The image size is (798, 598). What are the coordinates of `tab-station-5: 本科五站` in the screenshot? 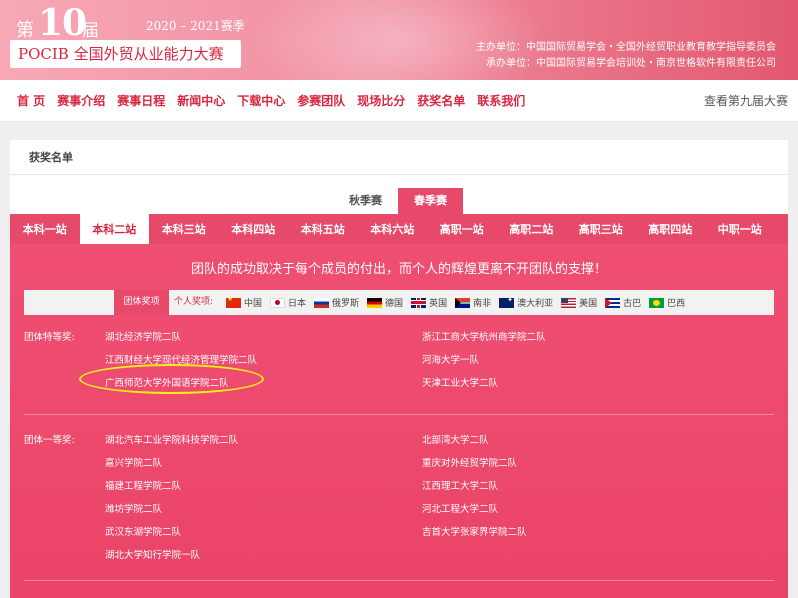 It's located at (323, 229).